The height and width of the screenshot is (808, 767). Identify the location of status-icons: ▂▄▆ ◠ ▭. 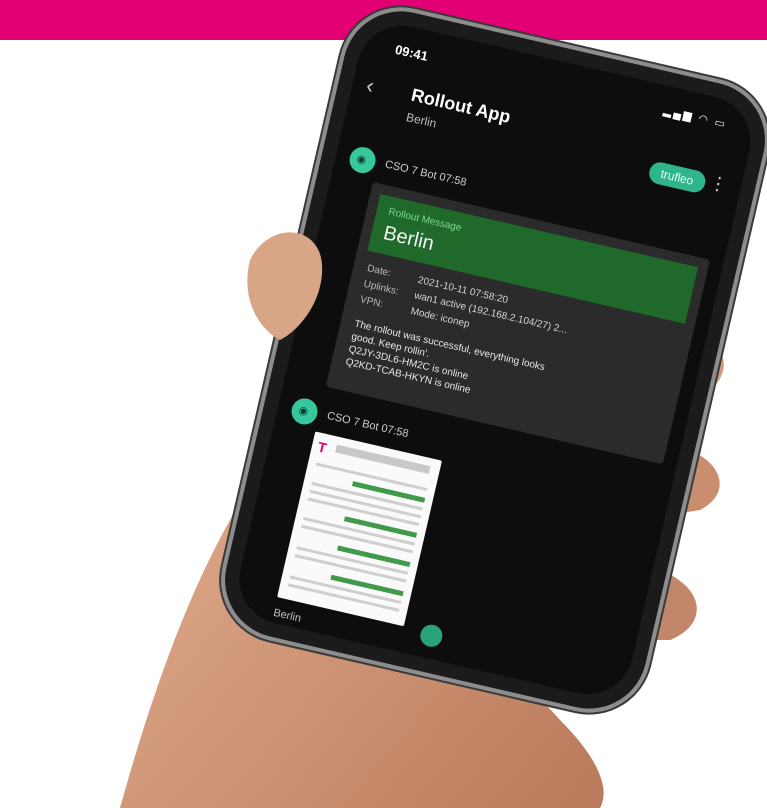
(695, 117).